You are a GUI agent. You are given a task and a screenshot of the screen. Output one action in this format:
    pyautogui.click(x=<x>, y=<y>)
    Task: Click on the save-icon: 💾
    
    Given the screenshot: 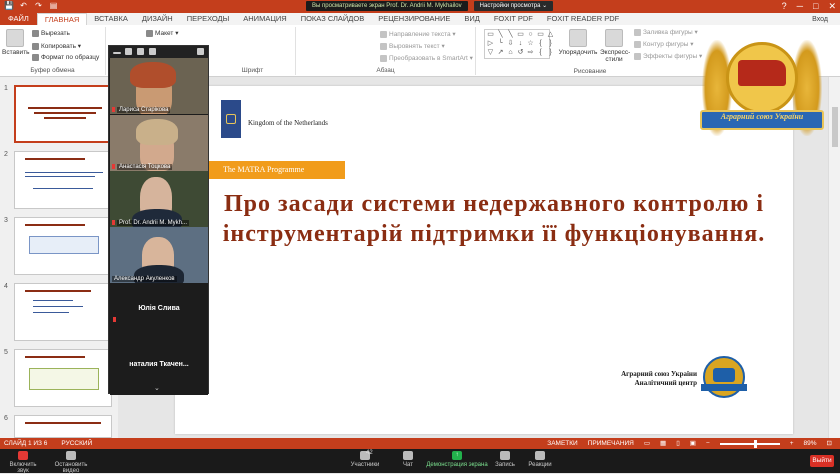 What is the action you would take?
    pyautogui.click(x=9, y=6)
    